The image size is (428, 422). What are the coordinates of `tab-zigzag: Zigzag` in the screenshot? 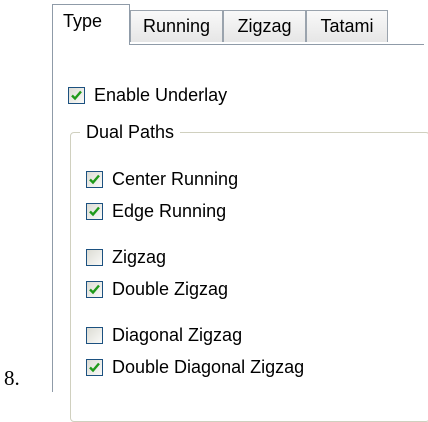 It's located at (264, 26).